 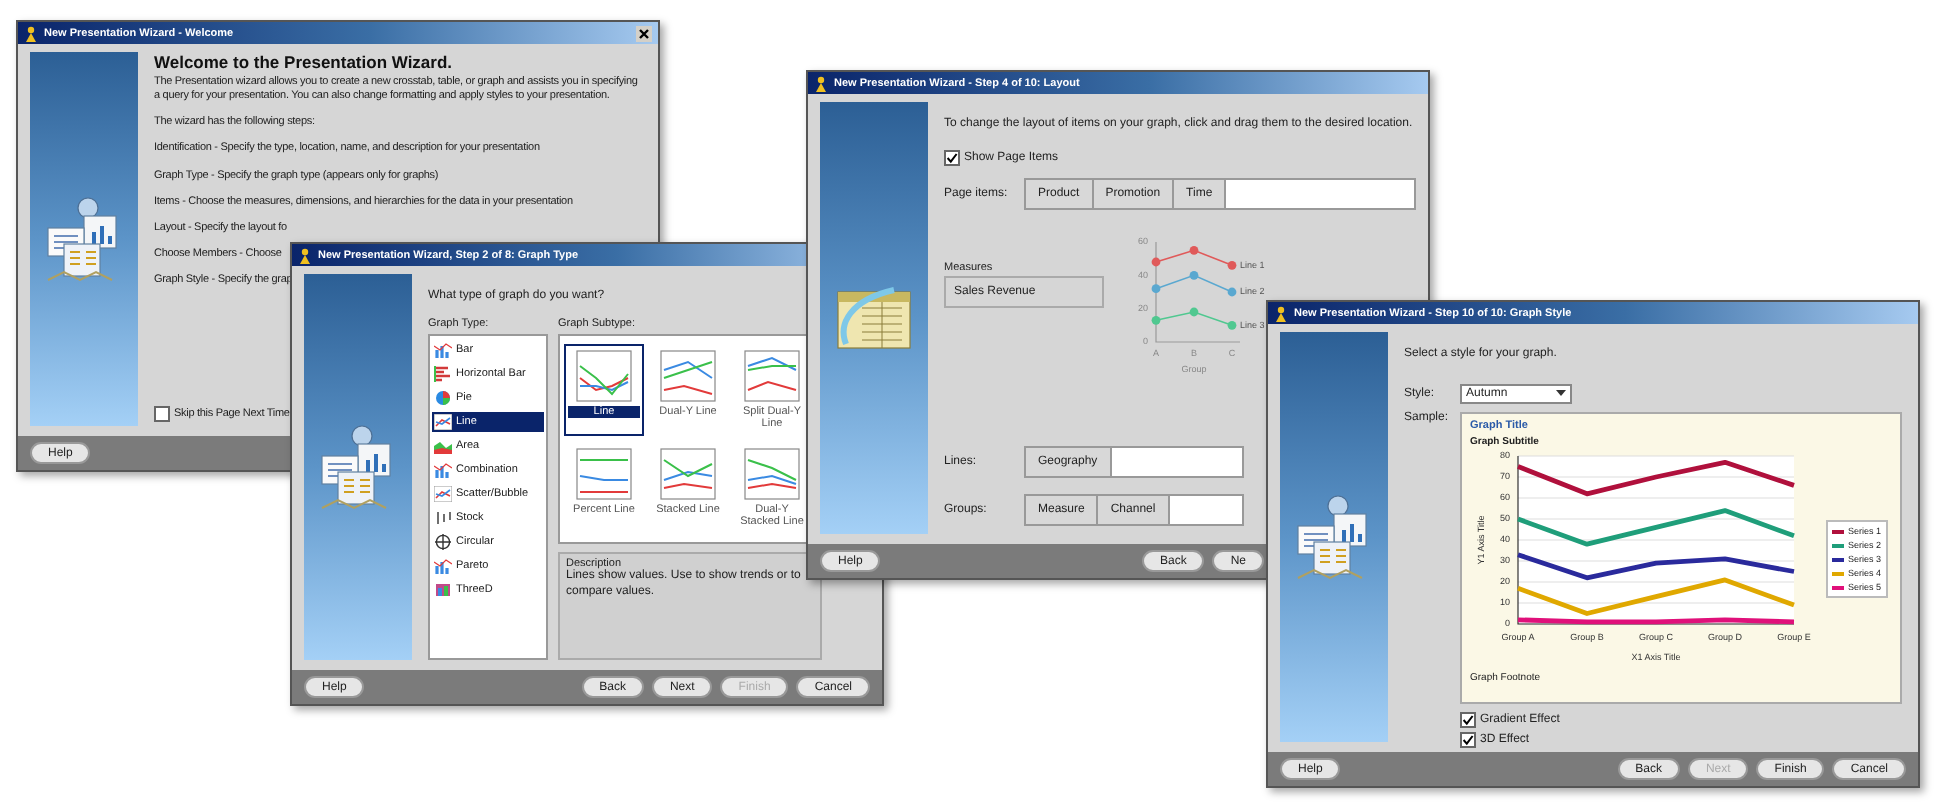 What do you see at coordinates (443, 541) in the screenshot?
I see `crosshair-icon` at bounding box center [443, 541].